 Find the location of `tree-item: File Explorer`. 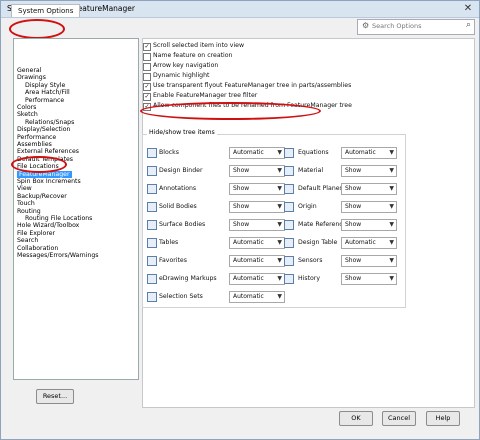

tree-item: File Explorer is located at coordinates (36, 233).